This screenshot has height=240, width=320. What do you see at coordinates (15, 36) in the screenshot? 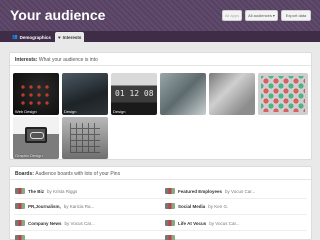
I see `people-icon: 👥` at bounding box center [15, 36].